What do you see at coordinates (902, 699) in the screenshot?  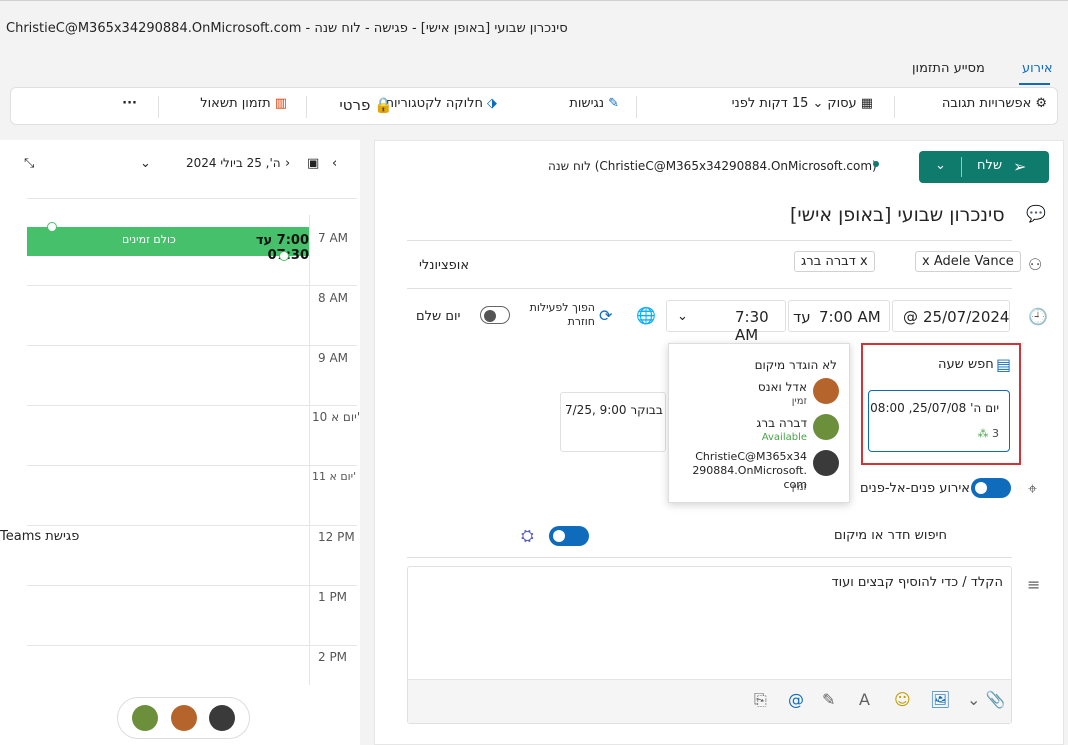 I see `emoji-icon: ☺` at bounding box center [902, 699].